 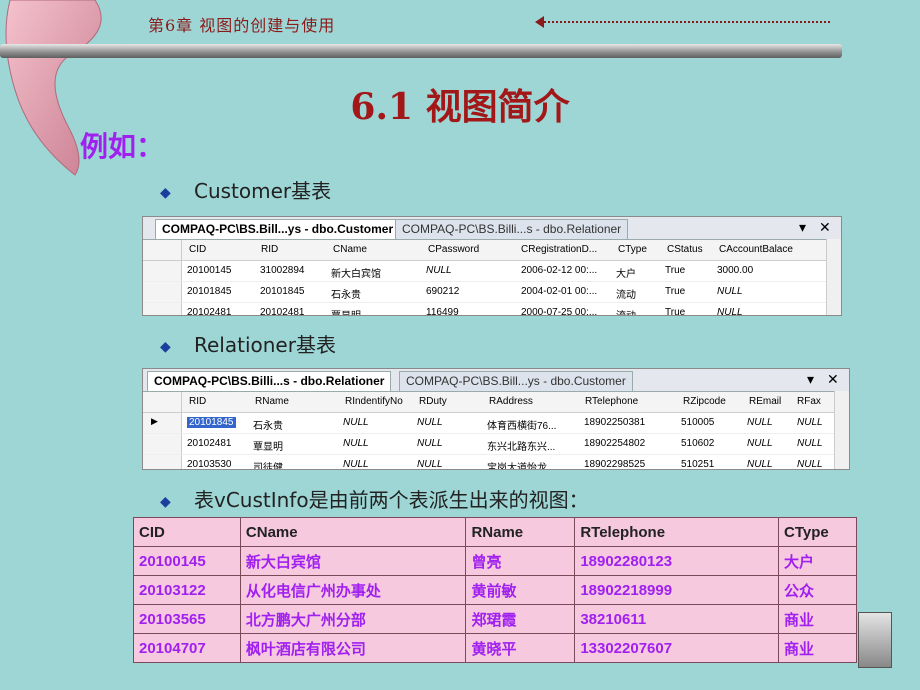 I want to click on table-cell: 18902254802, so click(x=614, y=443).